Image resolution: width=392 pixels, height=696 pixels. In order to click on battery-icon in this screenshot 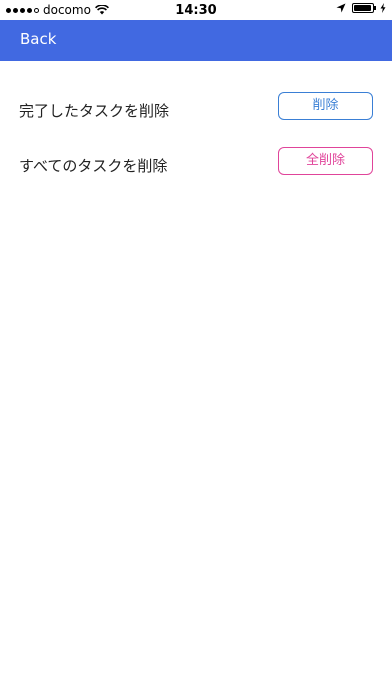, I will do `click(364, 8)`.